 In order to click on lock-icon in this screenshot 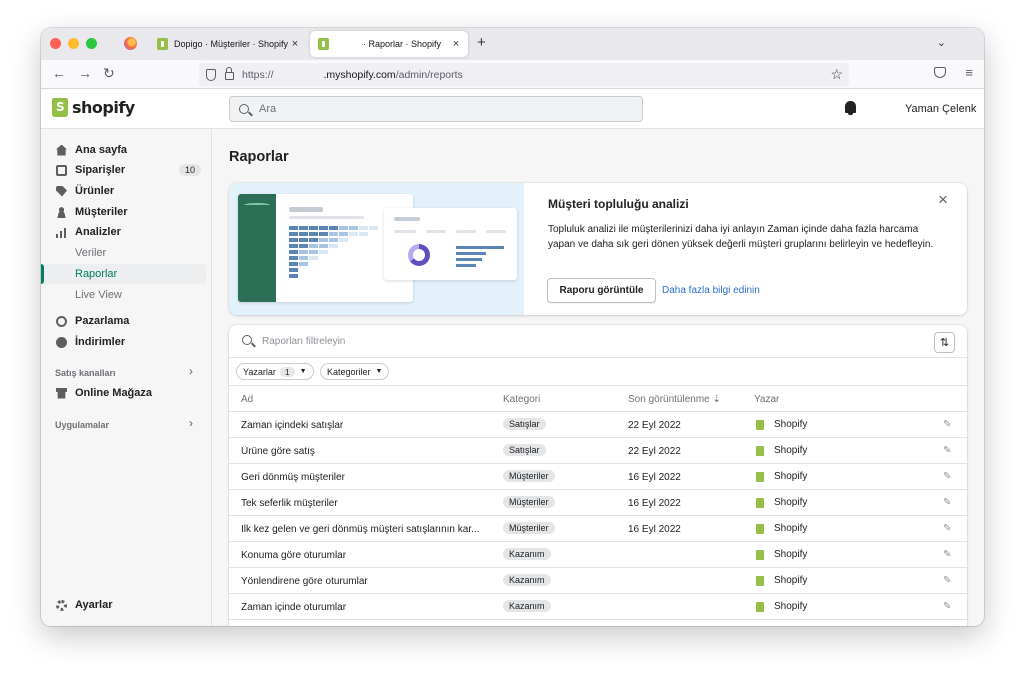, I will do `click(229, 73)`.